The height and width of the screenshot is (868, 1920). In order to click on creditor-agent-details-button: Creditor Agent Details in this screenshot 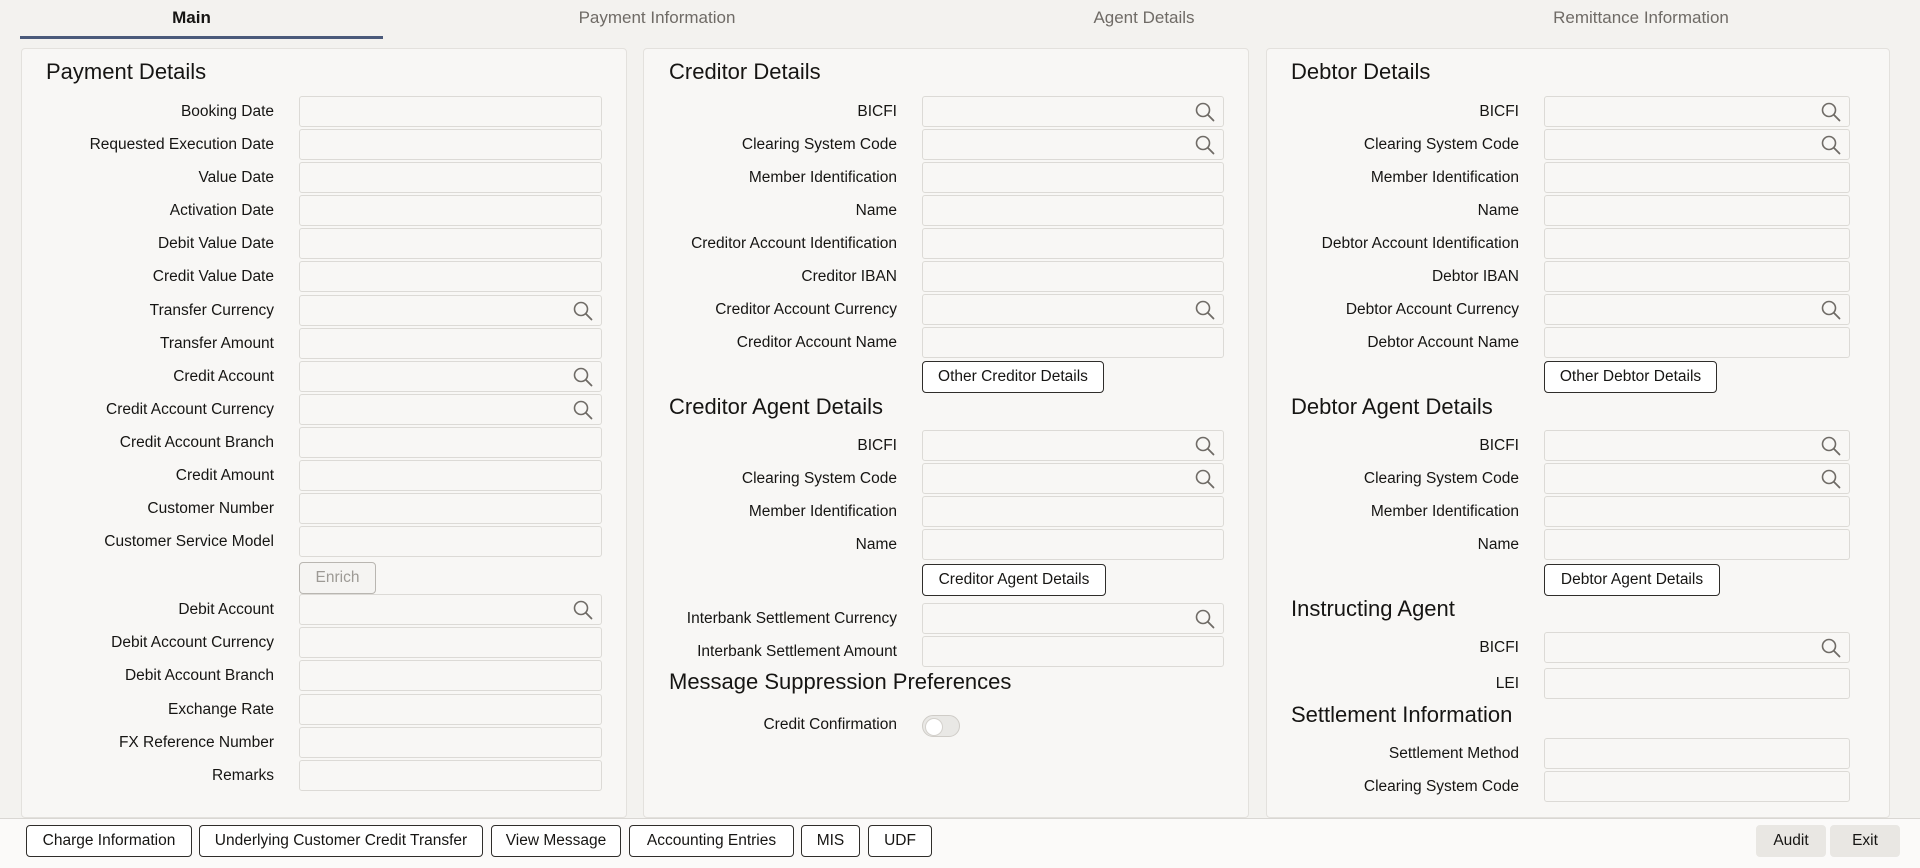, I will do `click(1014, 580)`.